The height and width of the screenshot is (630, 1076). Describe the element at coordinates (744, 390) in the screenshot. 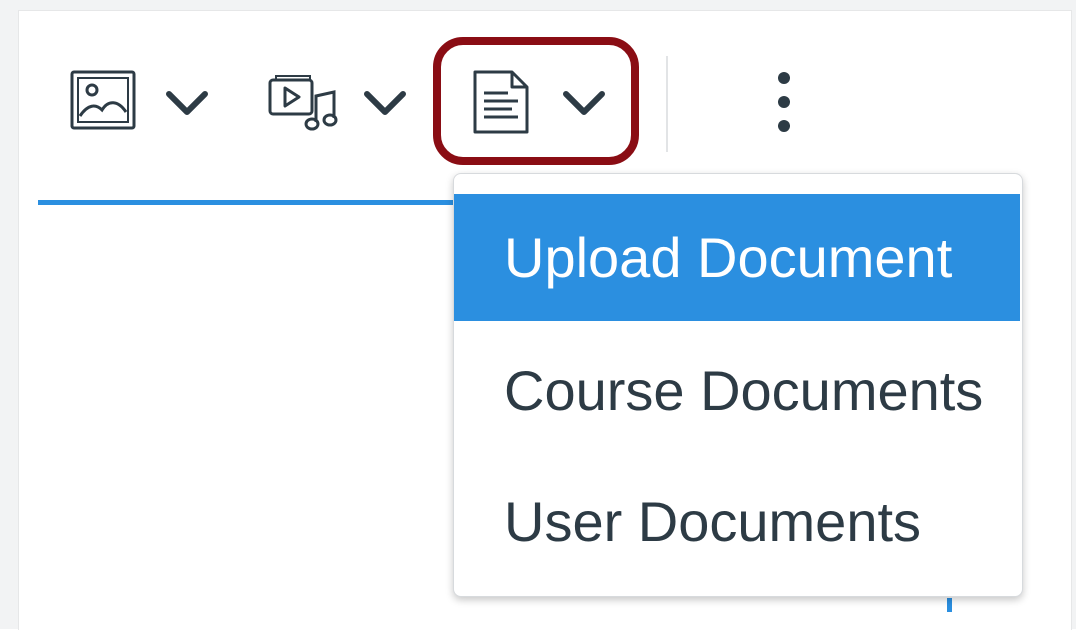

I see `menu-item-label: Course Documents` at that location.